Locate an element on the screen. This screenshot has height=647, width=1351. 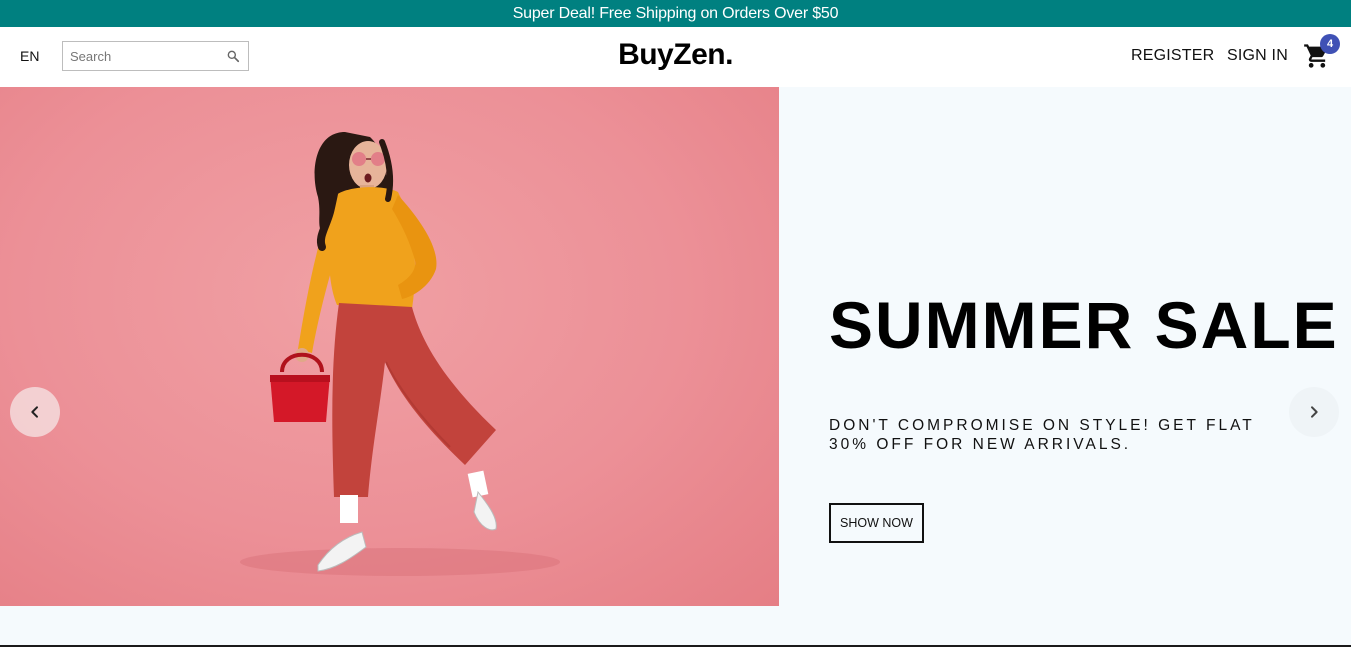
search-box is located at coordinates (155, 56).